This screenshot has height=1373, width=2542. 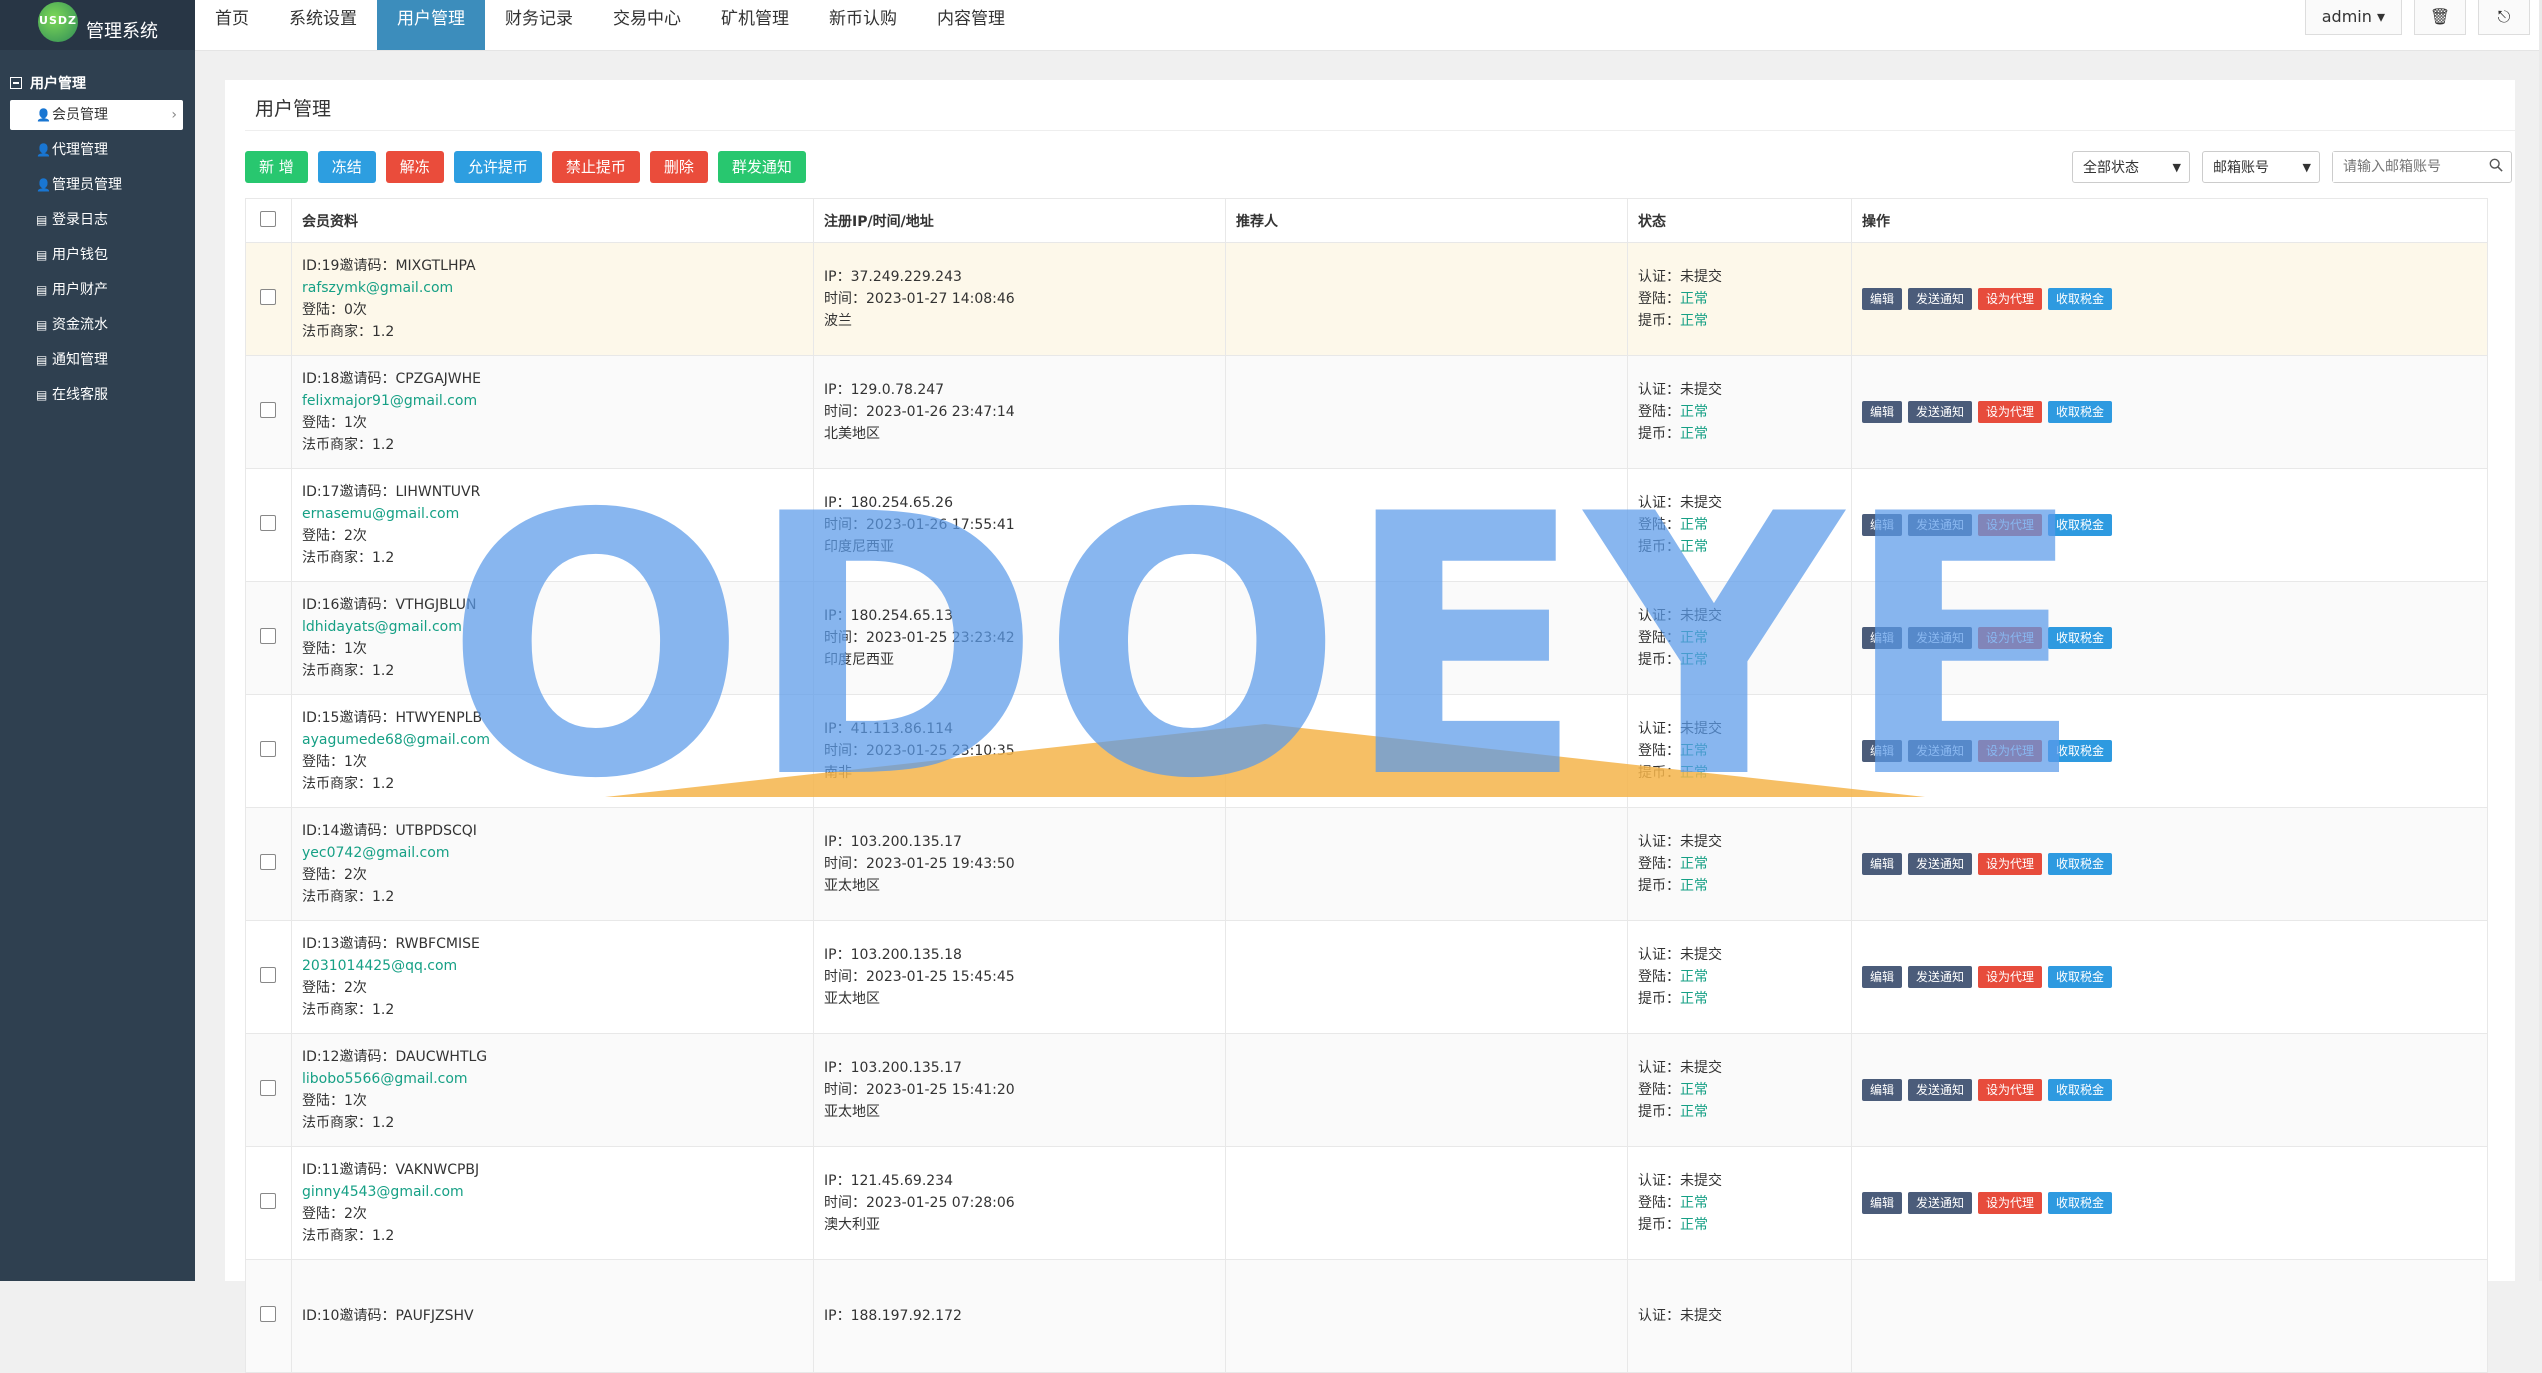 What do you see at coordinates (647, 25) in the screenshot?
I see `tab-trade: 交易中心` at bounding box center [647, 25].